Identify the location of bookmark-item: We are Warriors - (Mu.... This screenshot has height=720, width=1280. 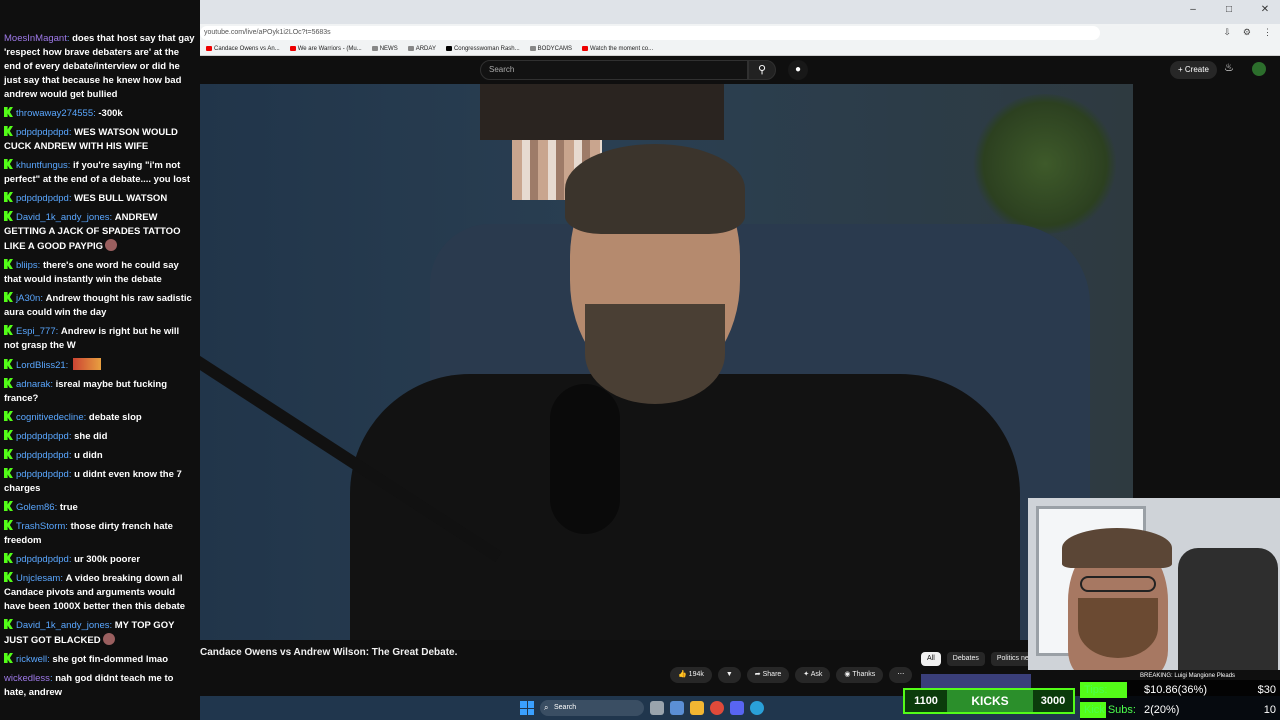
(325, 49).